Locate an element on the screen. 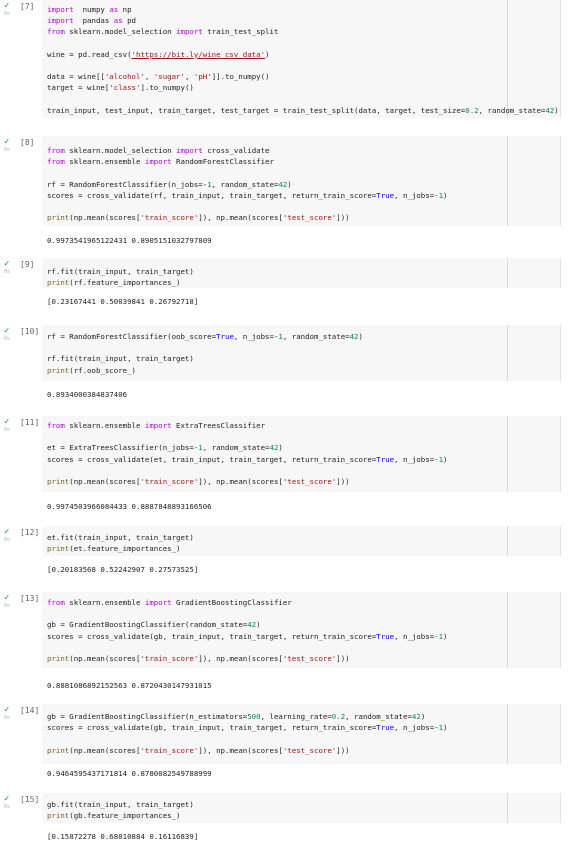 The height and width of the screenshot is (847, 571). code-token: , learning_rate= is located at coordinates (296, 716).